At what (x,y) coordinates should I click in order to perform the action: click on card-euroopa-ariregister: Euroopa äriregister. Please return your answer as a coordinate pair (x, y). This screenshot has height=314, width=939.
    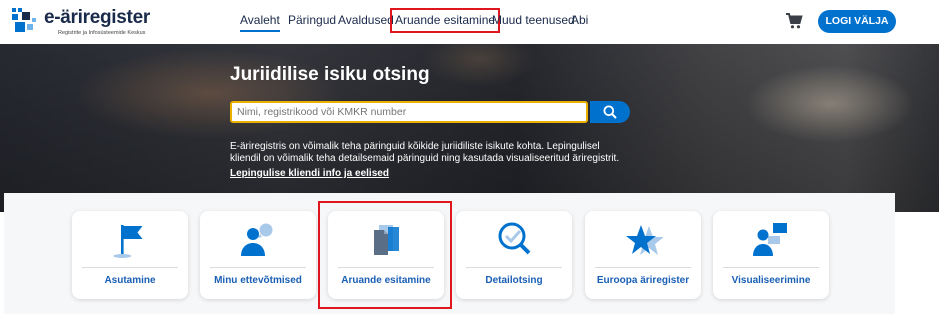
    Looking at the image, I should click on (643, 255).